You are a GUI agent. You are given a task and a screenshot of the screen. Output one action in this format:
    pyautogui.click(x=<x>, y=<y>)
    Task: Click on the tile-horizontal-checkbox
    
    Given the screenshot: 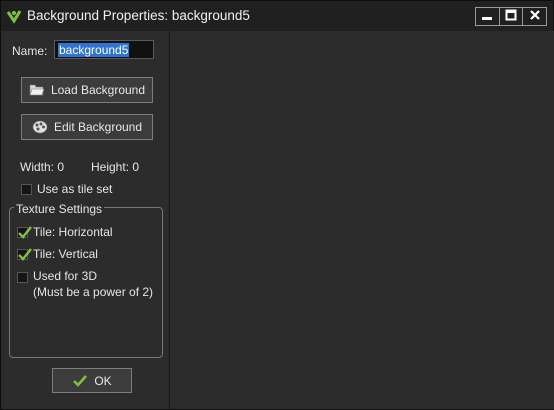 What is the action you would take?
    pyautogui.click(x=24, y=232)
    